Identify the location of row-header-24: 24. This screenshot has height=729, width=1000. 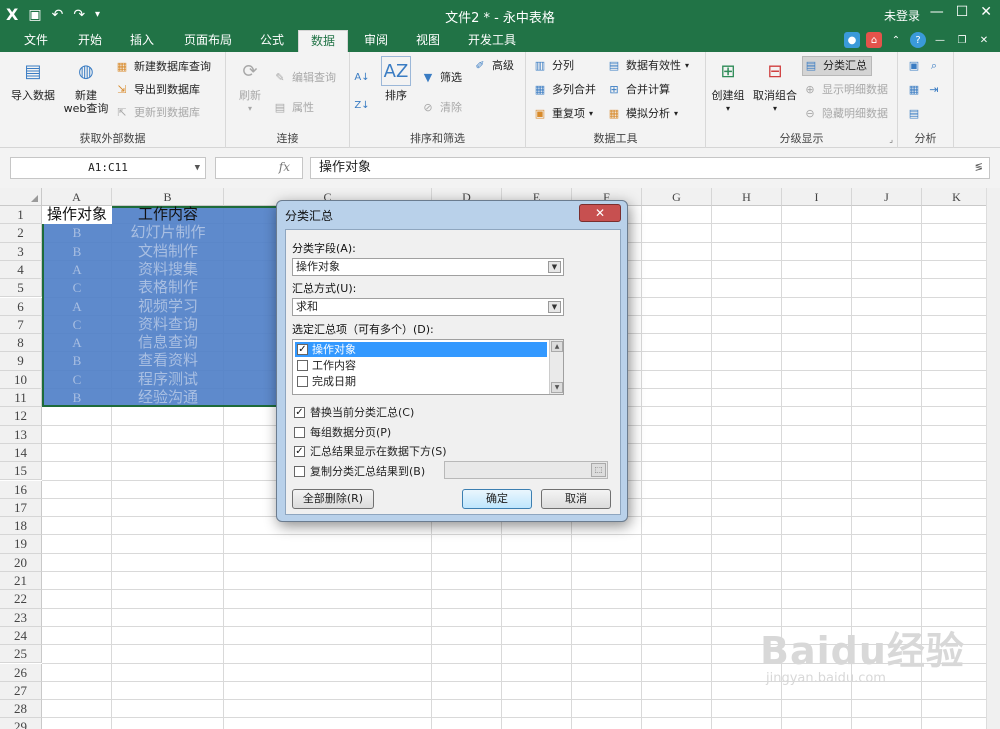
(21, 636).